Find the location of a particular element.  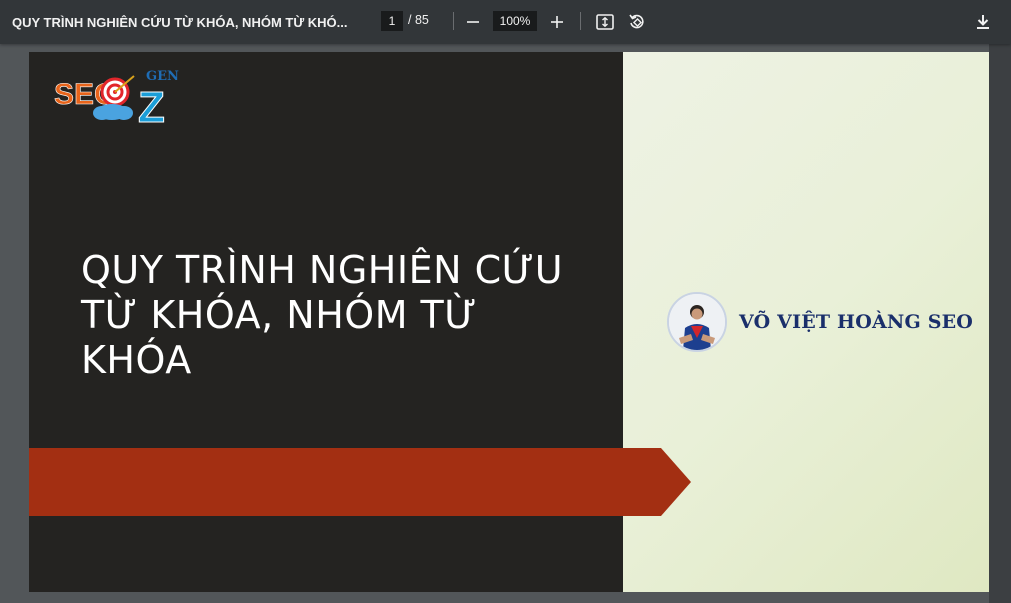

page-number-input: 1 is located at coordinates (392, 21).